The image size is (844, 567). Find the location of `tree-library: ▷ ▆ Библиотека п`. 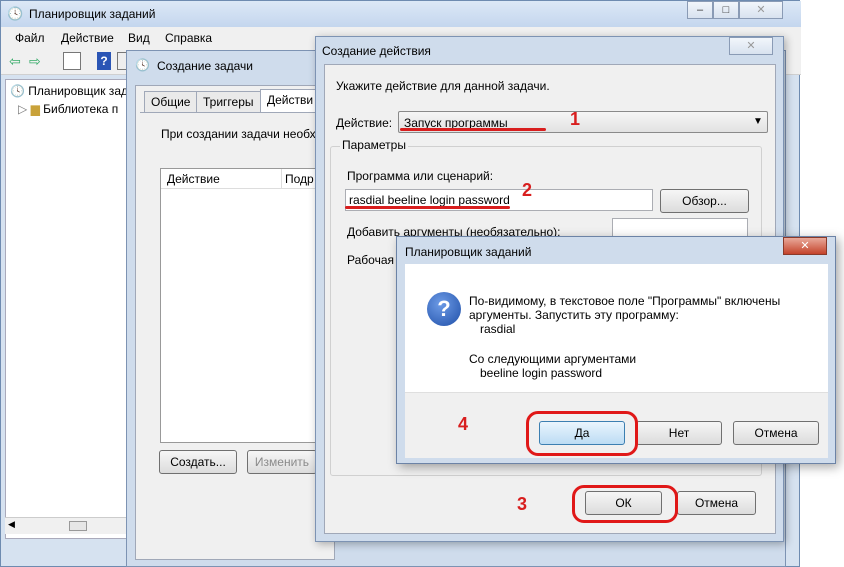

tree-library: ▷ ▆ Библиотека п is located at coordinates (68, 109).